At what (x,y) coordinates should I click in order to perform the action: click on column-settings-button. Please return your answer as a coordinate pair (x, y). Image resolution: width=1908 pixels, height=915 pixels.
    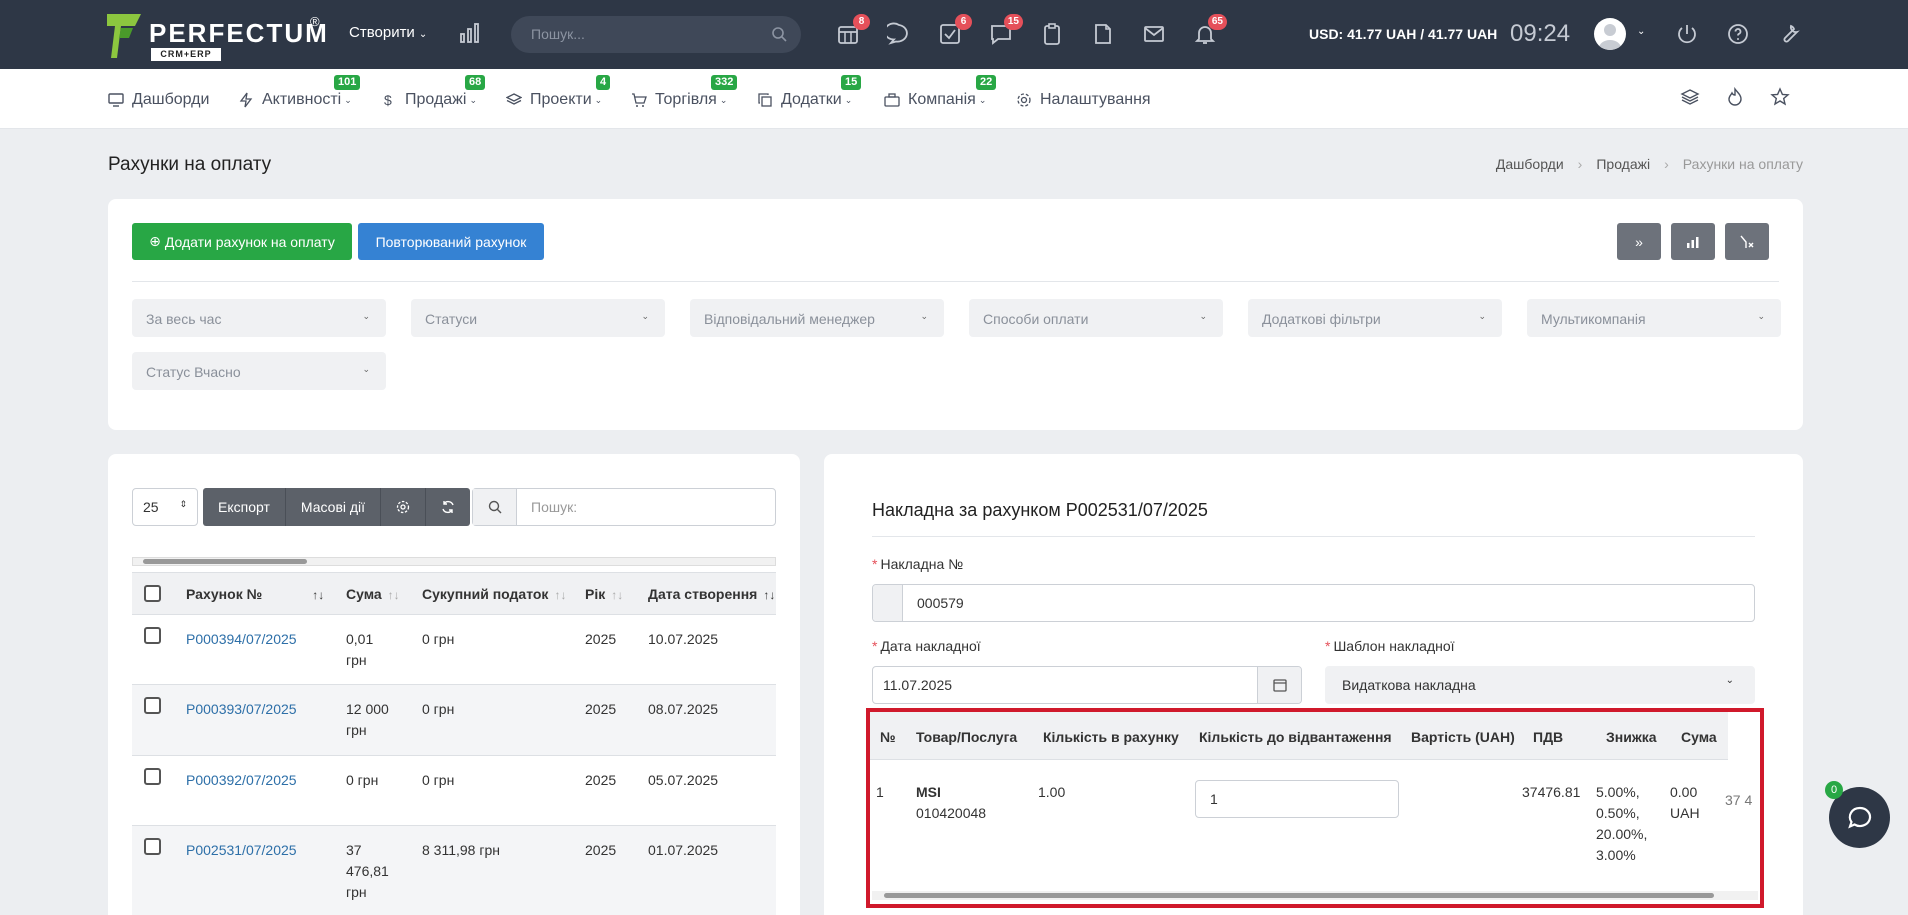
    Looking at the image, I should click on (404, 507).